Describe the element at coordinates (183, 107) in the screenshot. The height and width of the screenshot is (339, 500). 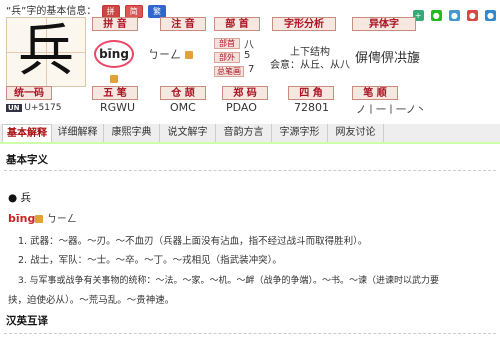
I see `cangjie-value: OMC` at that location.